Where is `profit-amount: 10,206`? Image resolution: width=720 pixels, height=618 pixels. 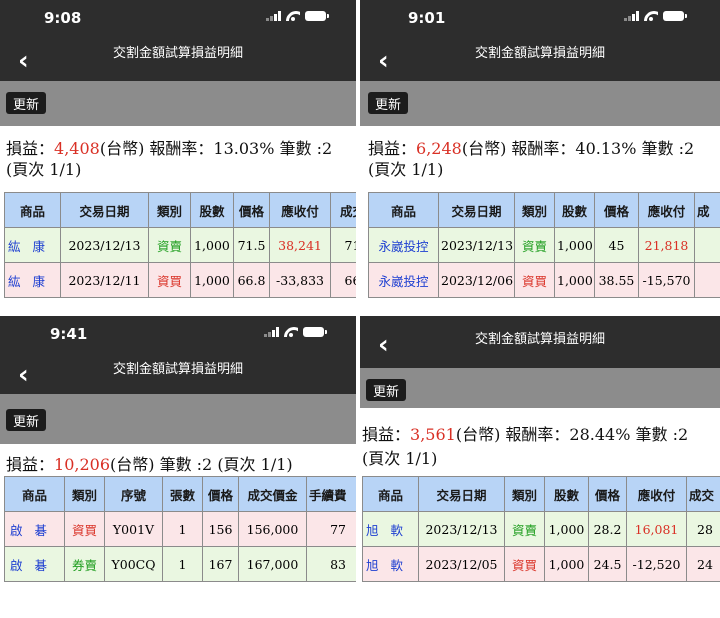
profit-amount: 10,206 is located at coordinates (82, 464).